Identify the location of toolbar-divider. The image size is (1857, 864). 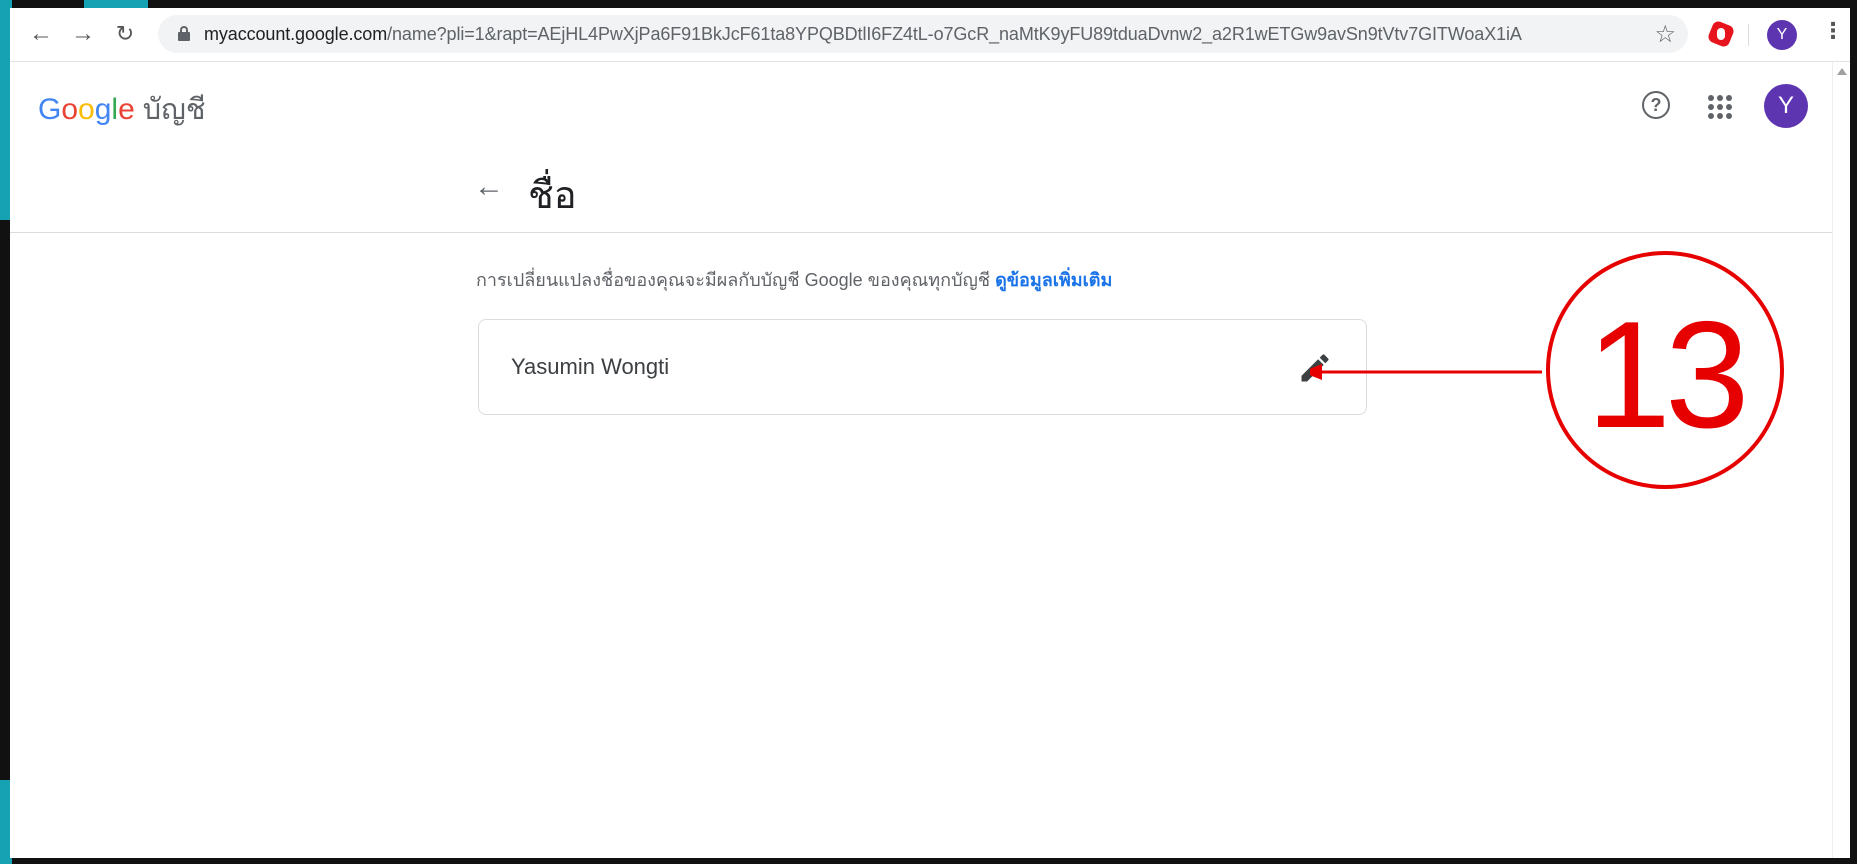
(1748, 35).